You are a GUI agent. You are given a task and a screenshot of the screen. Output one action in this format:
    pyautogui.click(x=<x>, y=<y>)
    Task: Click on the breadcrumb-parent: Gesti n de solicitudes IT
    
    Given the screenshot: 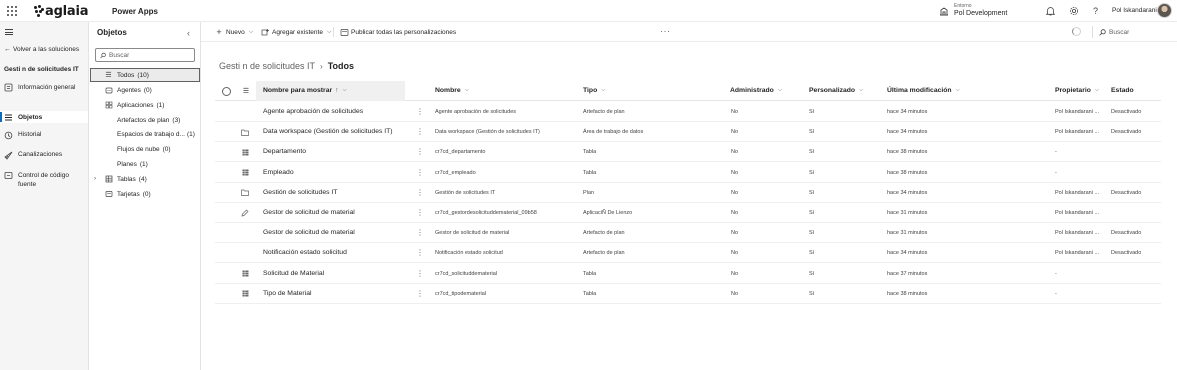 What is the action you would take?
    pyautogui.click(x=267, y=66)
    